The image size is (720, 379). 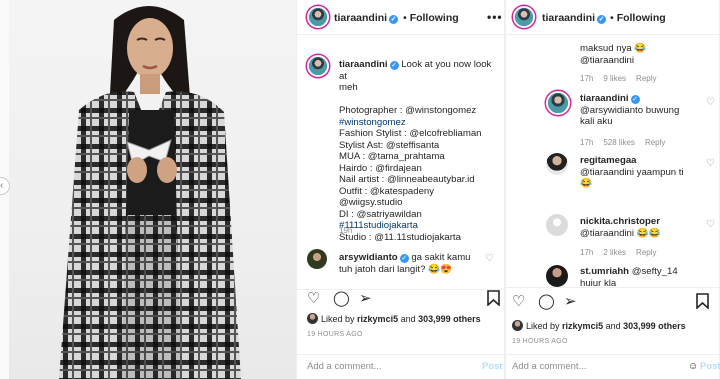 What do you see at coordinates (392, 156) in the screenshot?
I see `caption-line: MUA : @tama_prahtama` at bounding box center [392, 156].